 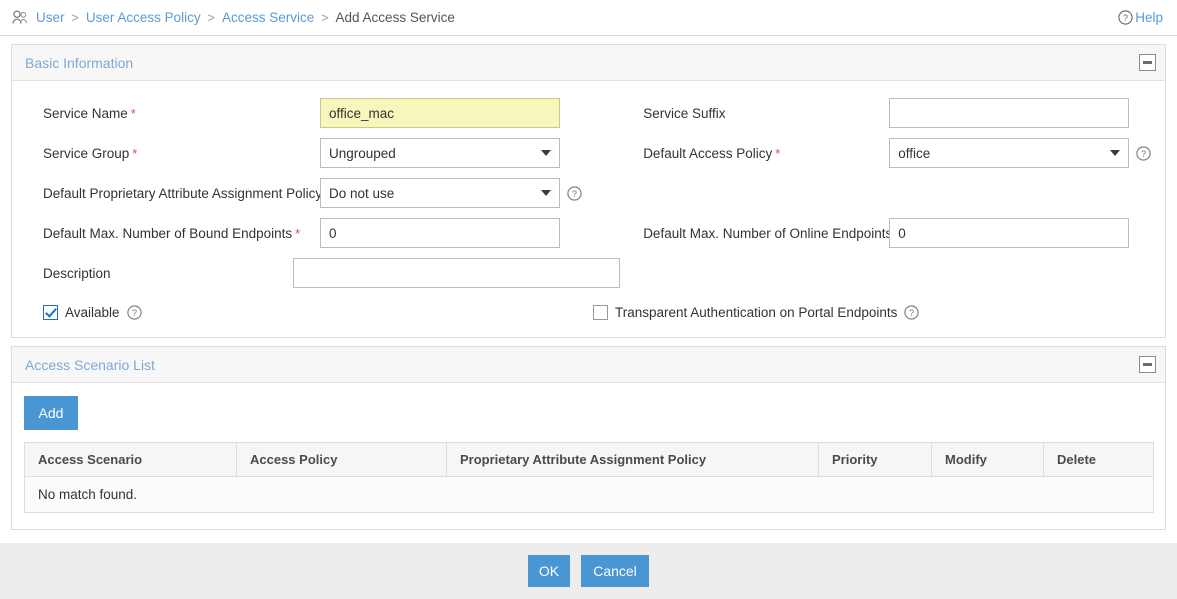 I want to click on service-suffix-label-text: Service Suffix, so click(x=684, y=113).